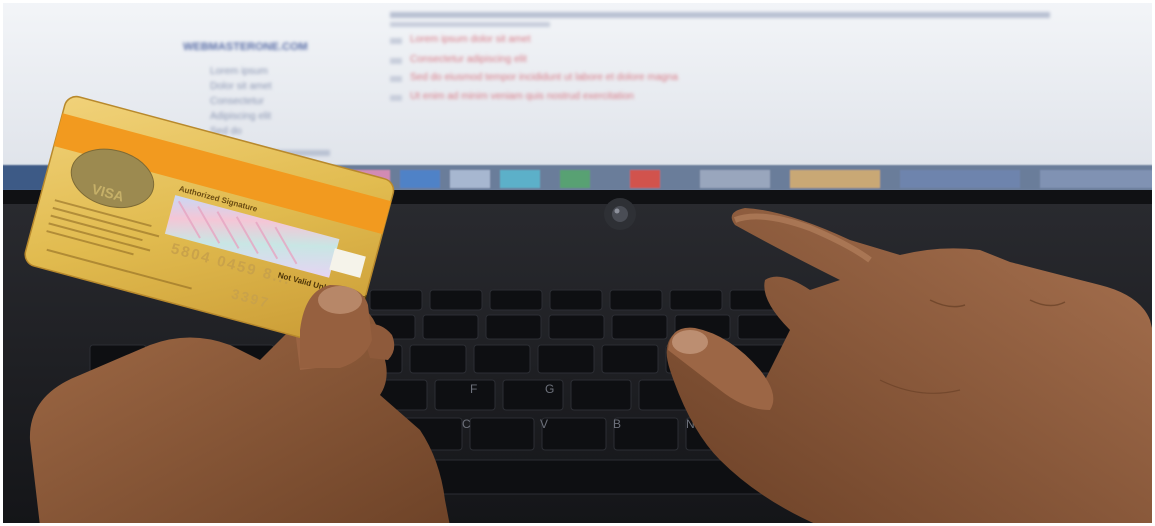 The image size is (1155, 526). I want to click on key-label: C, so click(466, 424).